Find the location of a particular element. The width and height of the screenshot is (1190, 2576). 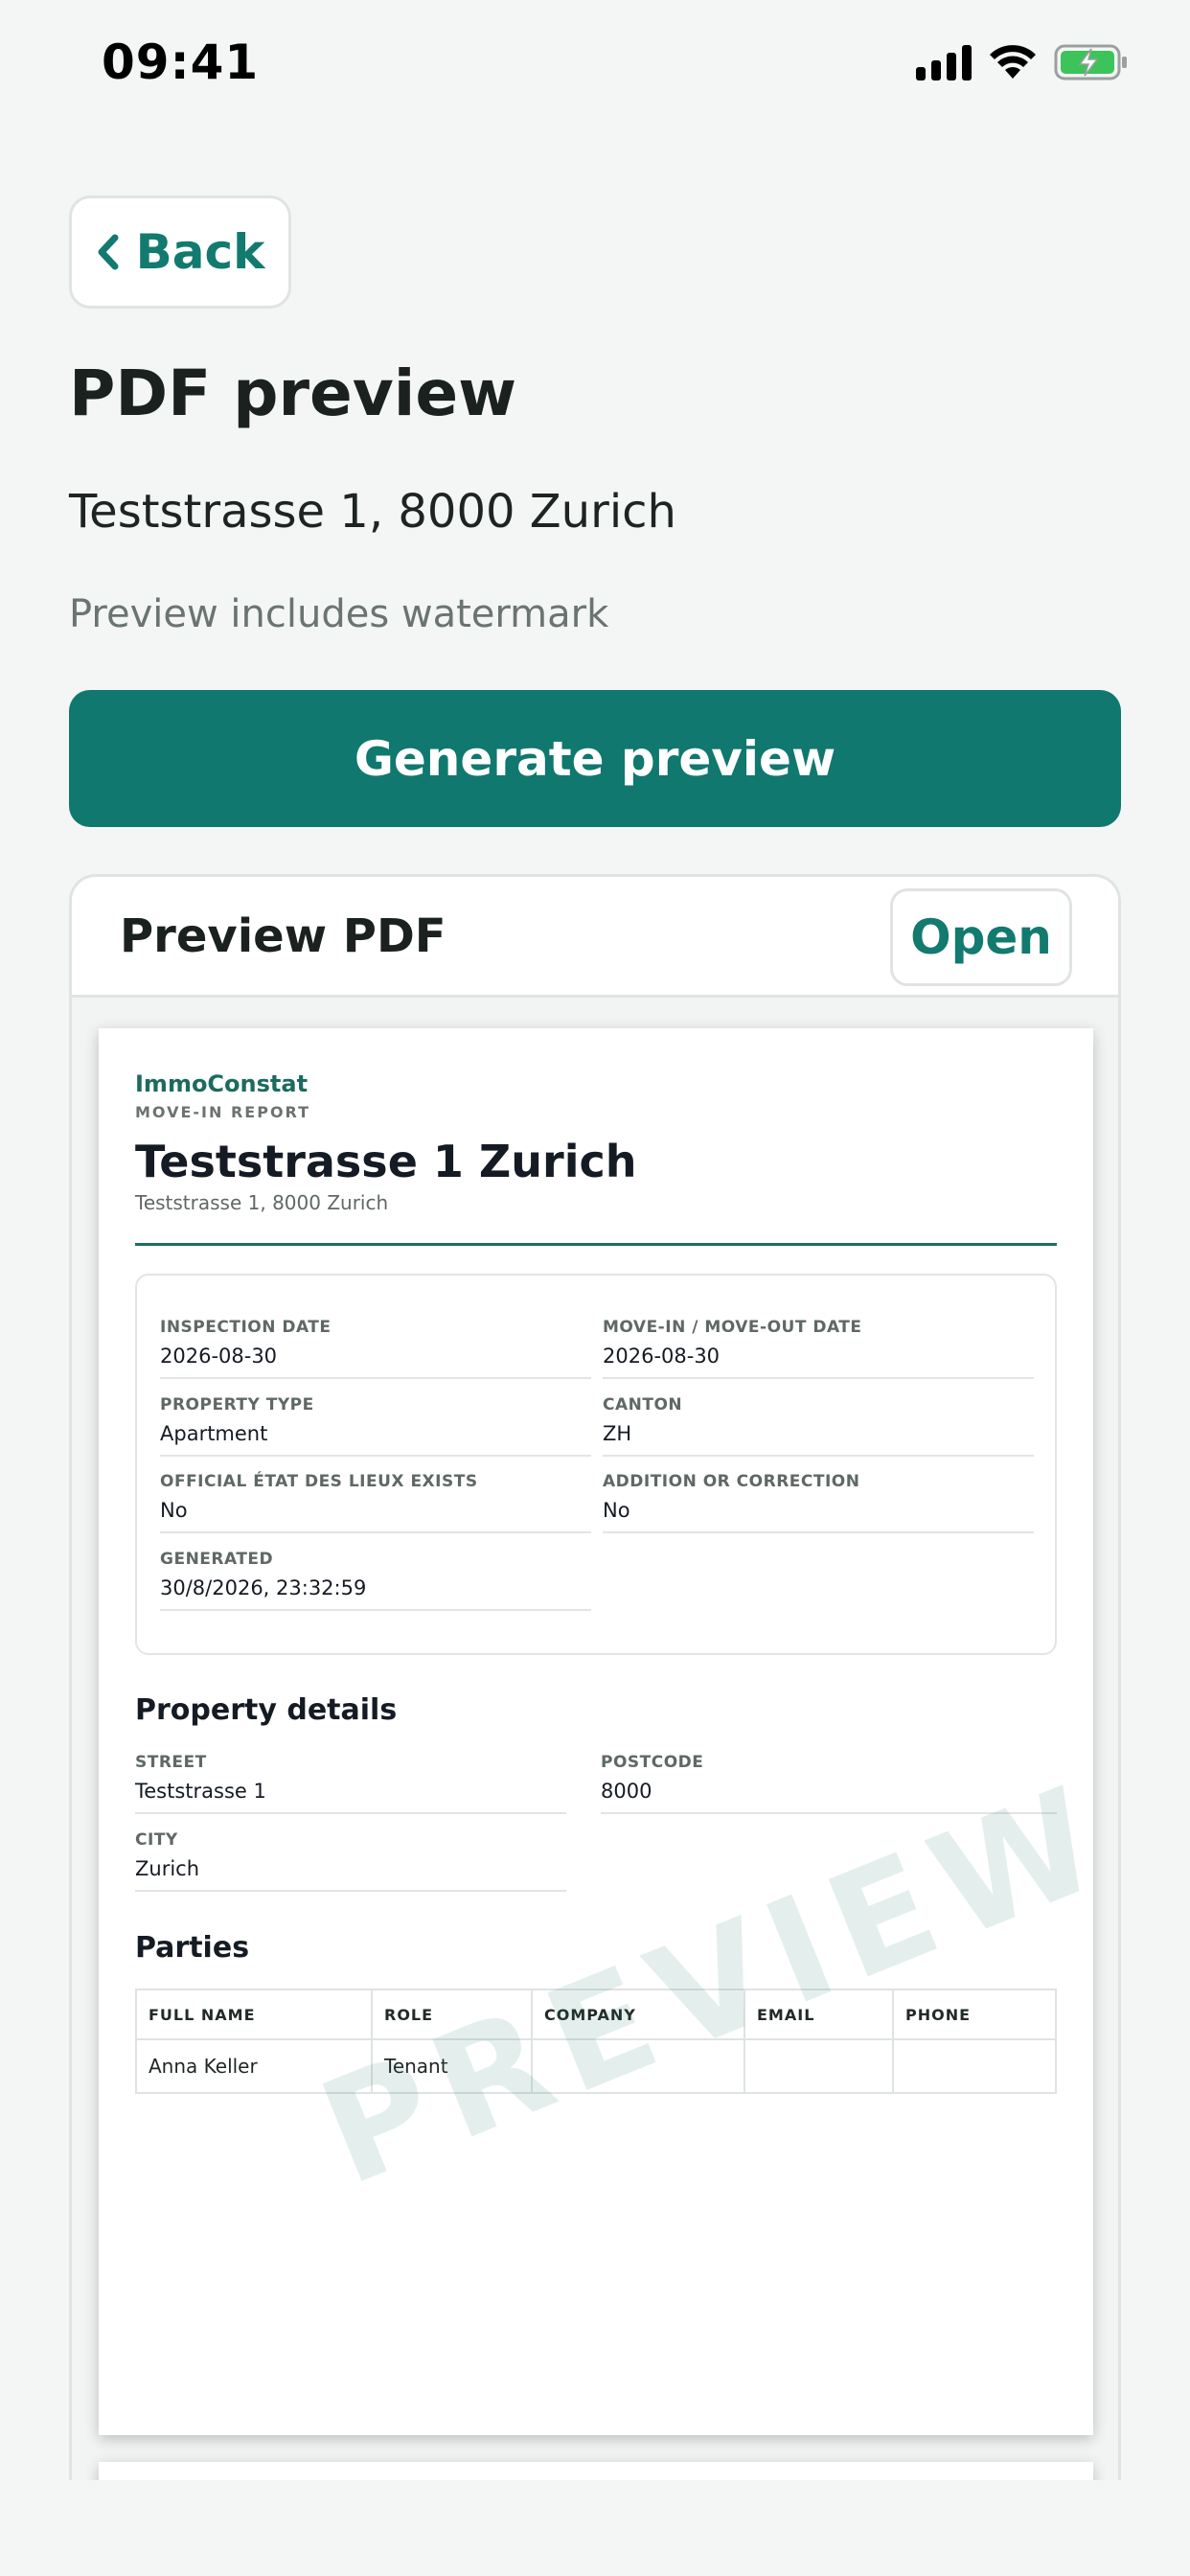

property-address: Teststrasse 1, 8000 Zurich is located at coordinates (373, 512).